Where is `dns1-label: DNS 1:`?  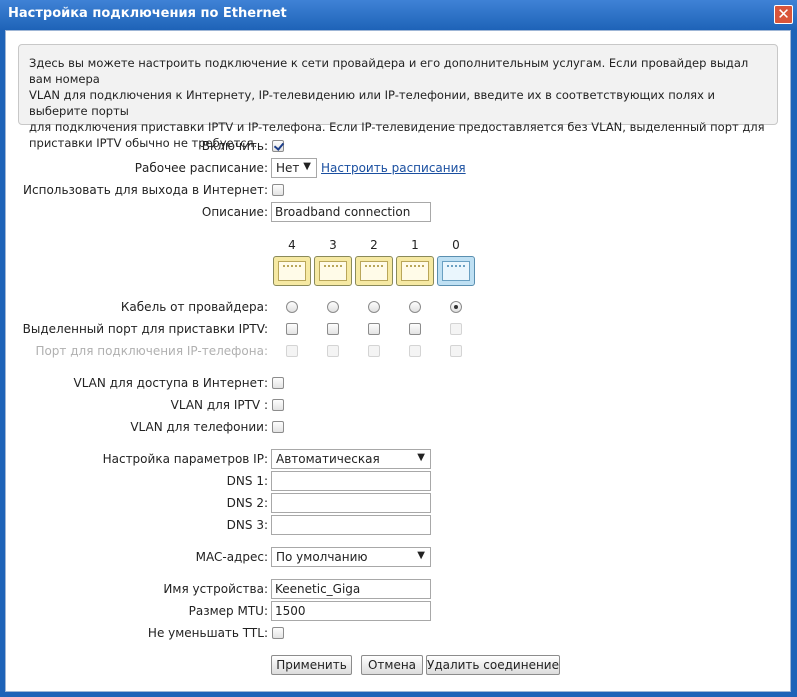
dns1-label: DNS 1: is located at coordinates (247, 481).